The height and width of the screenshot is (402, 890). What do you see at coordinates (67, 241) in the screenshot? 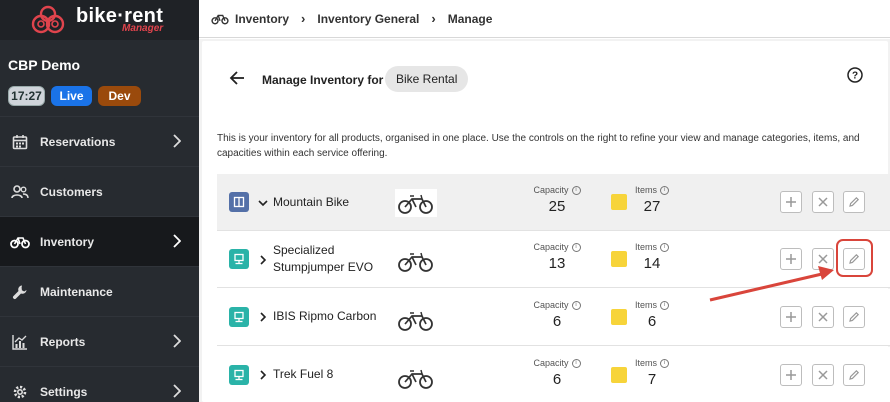
I see `sidebar-item-label: Inventory` at bounding box center [67, 241].